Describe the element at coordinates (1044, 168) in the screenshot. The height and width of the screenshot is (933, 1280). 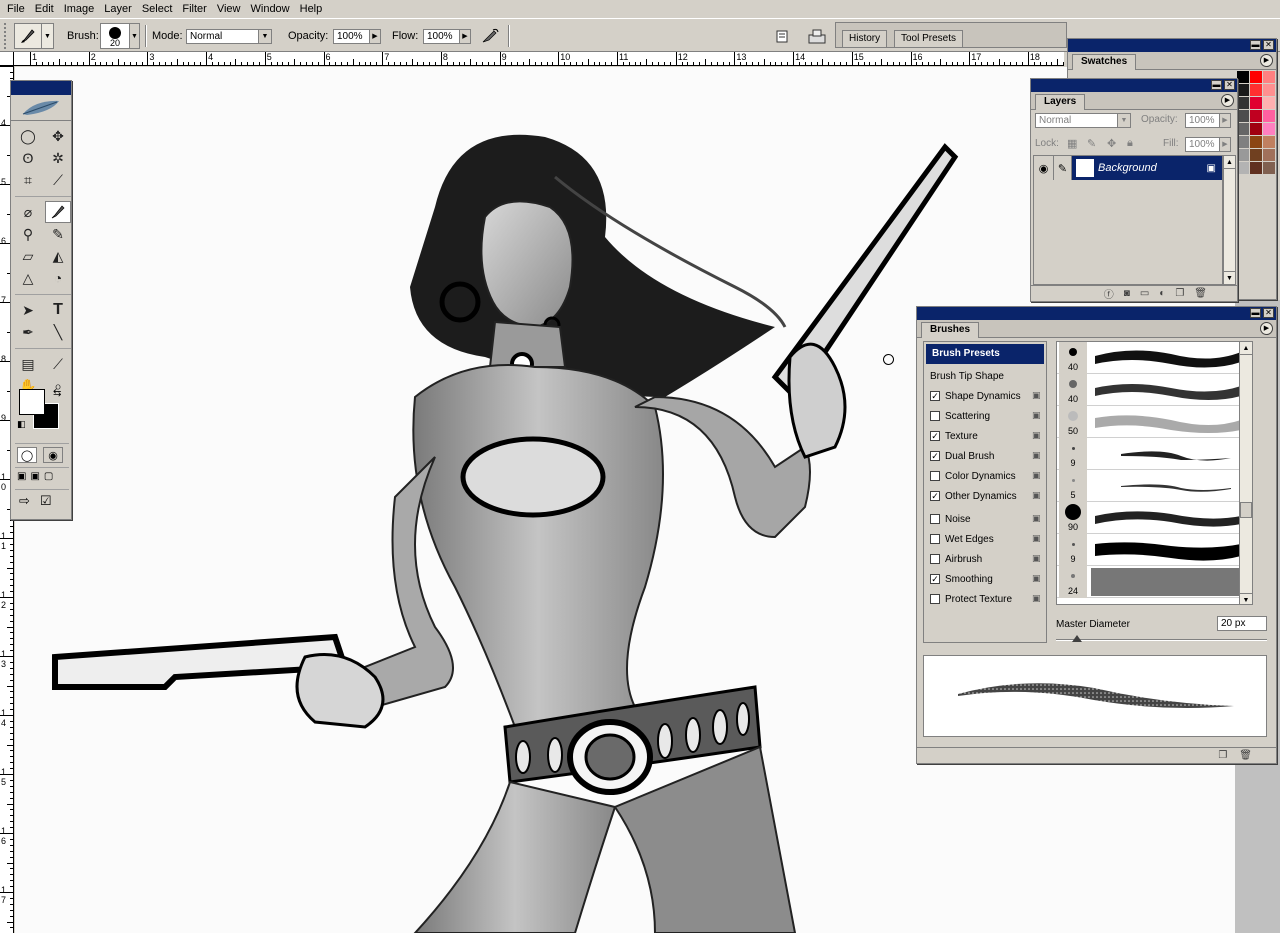
I see `eye-icon: ◉` at that location.